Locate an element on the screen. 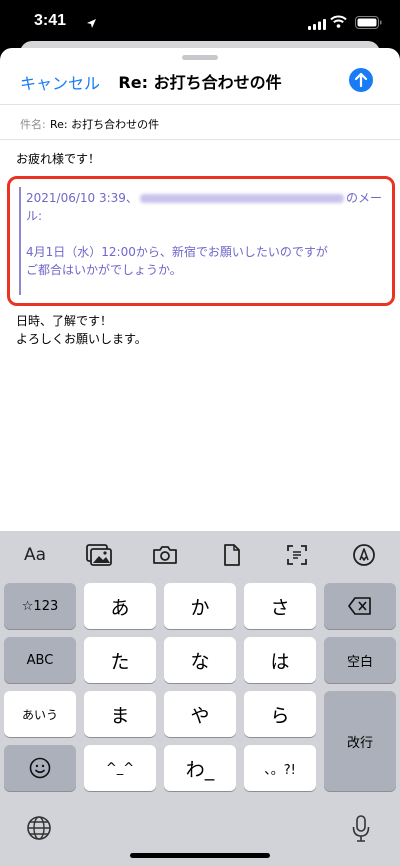 This screenshot has height=866, width=400. space-key: 空白 is located at coordinates (360, 660).